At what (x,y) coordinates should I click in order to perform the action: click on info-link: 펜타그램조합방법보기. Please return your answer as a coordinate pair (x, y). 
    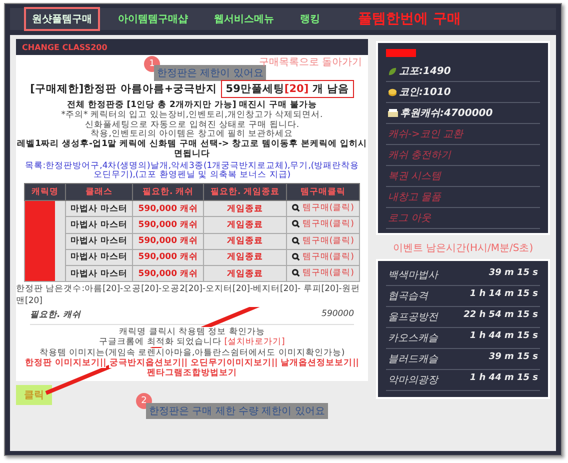
    Looking at the image, I should click on (192, 373).